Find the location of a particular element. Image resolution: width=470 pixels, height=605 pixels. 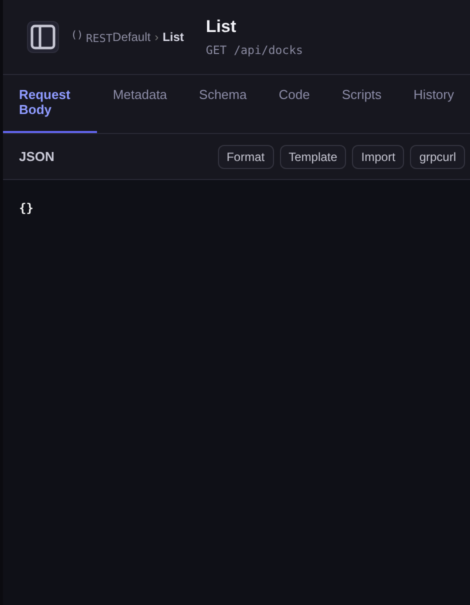

toolbar-button: grpcurl is located at coordinates (437, 156).